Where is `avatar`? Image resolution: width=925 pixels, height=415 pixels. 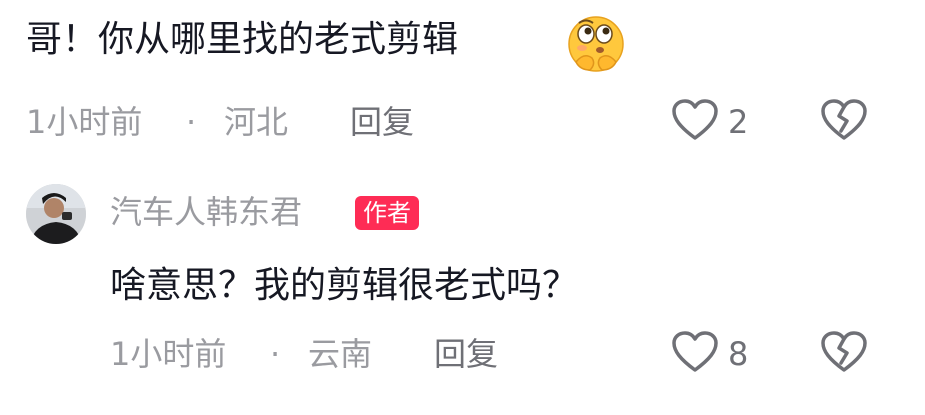
avatar is located at coordinates (56, 214).